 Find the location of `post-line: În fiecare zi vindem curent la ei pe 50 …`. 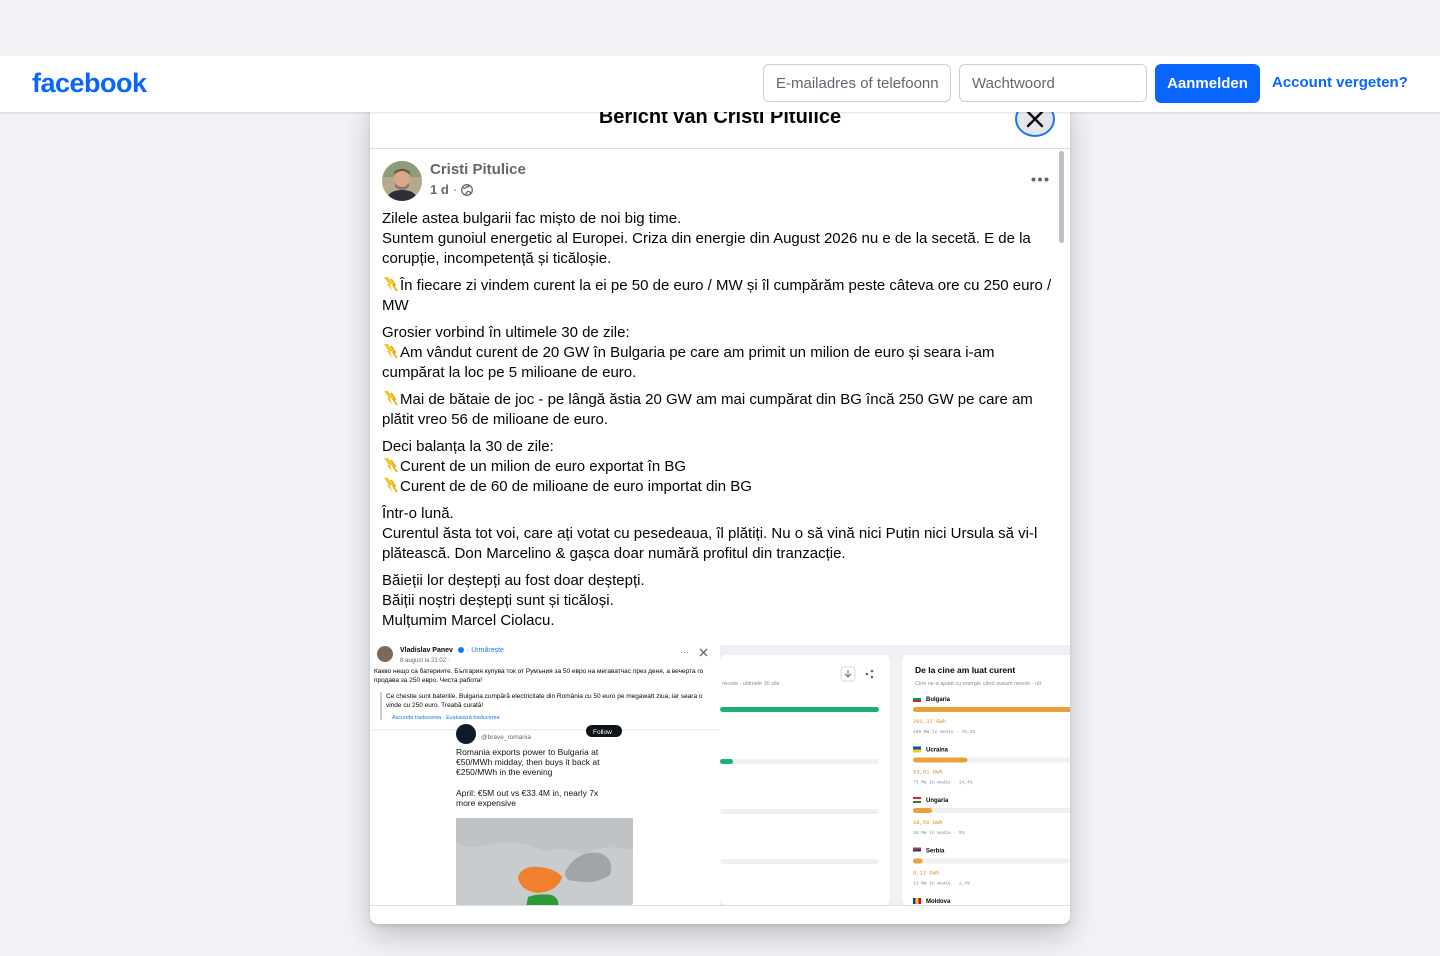

post-line: În fiecare zi vindem curent la ei pe 50 … is located at coordinates (717, 295).